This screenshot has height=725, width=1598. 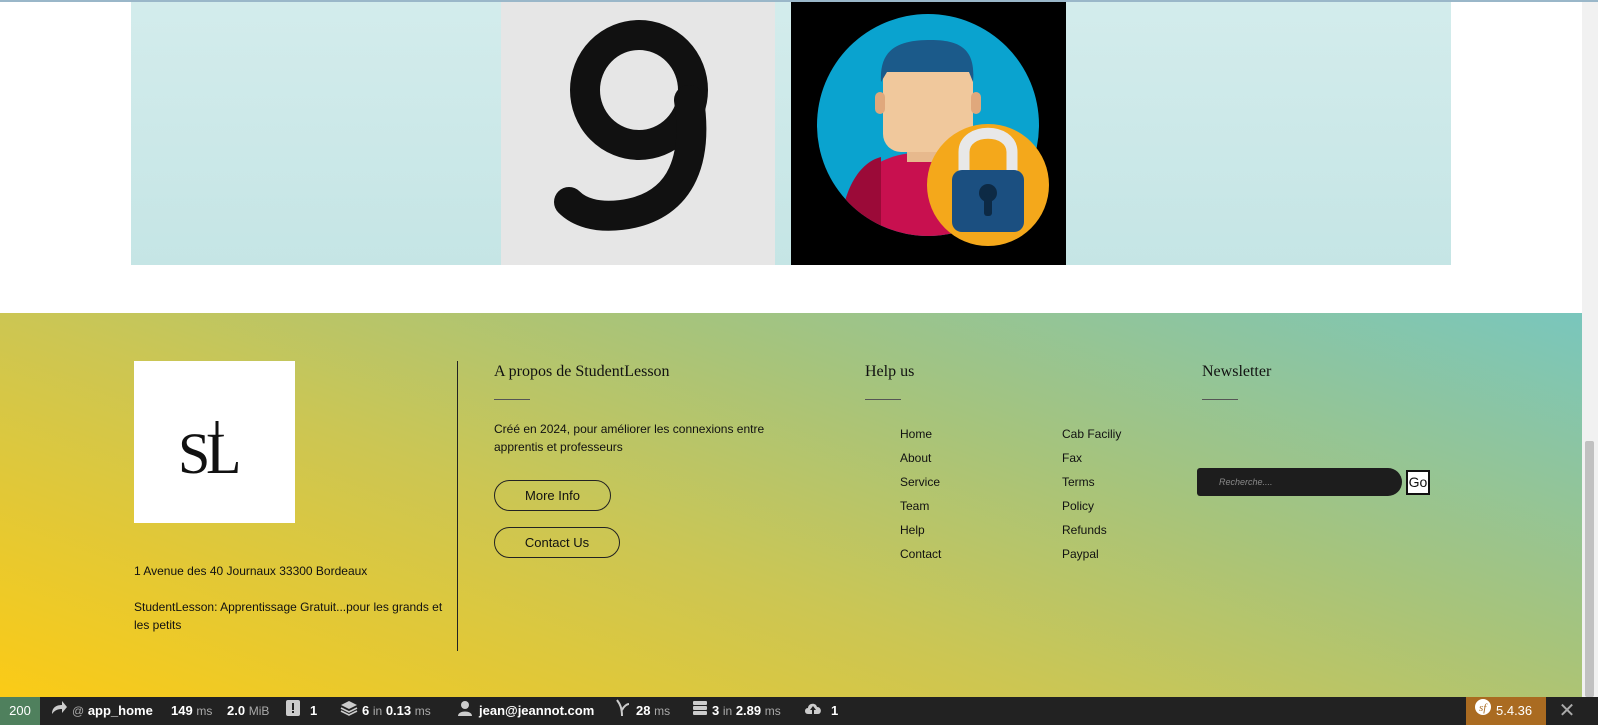 What do you see at coordinates (813, 711) in the screenshot?
I see `cloud-upload-icon` at bounding box center [813, 711].